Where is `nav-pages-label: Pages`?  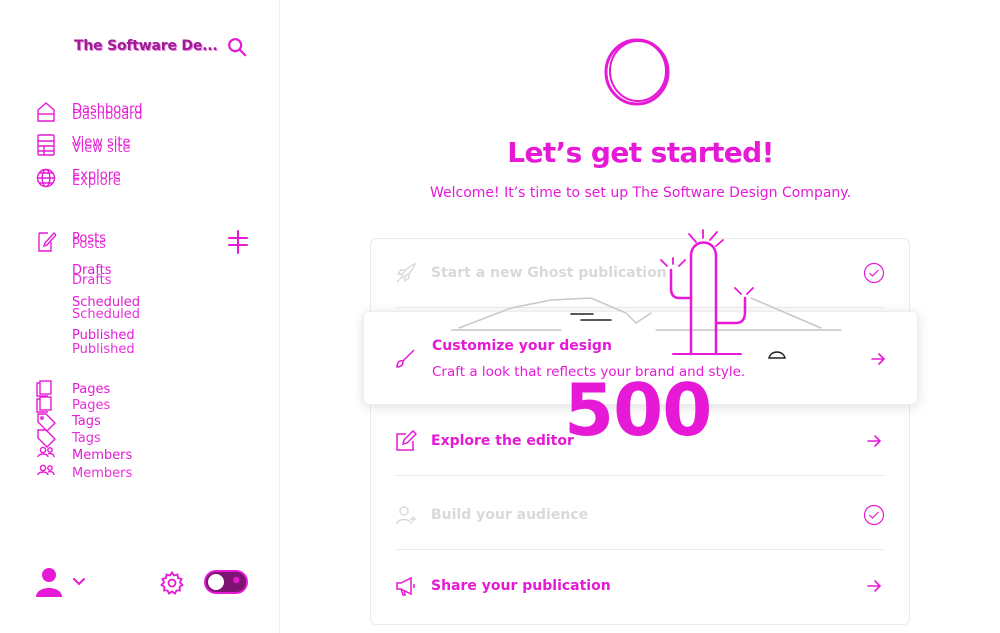 nav-pages-label: Pages is located at coordinates (91, 389).